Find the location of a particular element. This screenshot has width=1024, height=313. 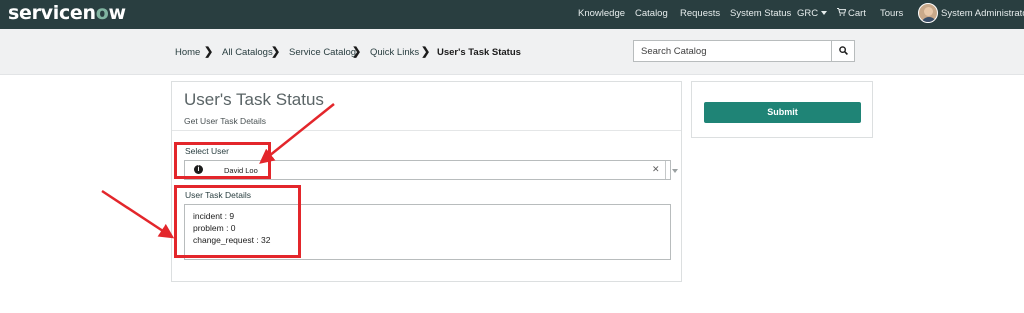

annotation-arrow-select-user is located at coordinates (297, 133).